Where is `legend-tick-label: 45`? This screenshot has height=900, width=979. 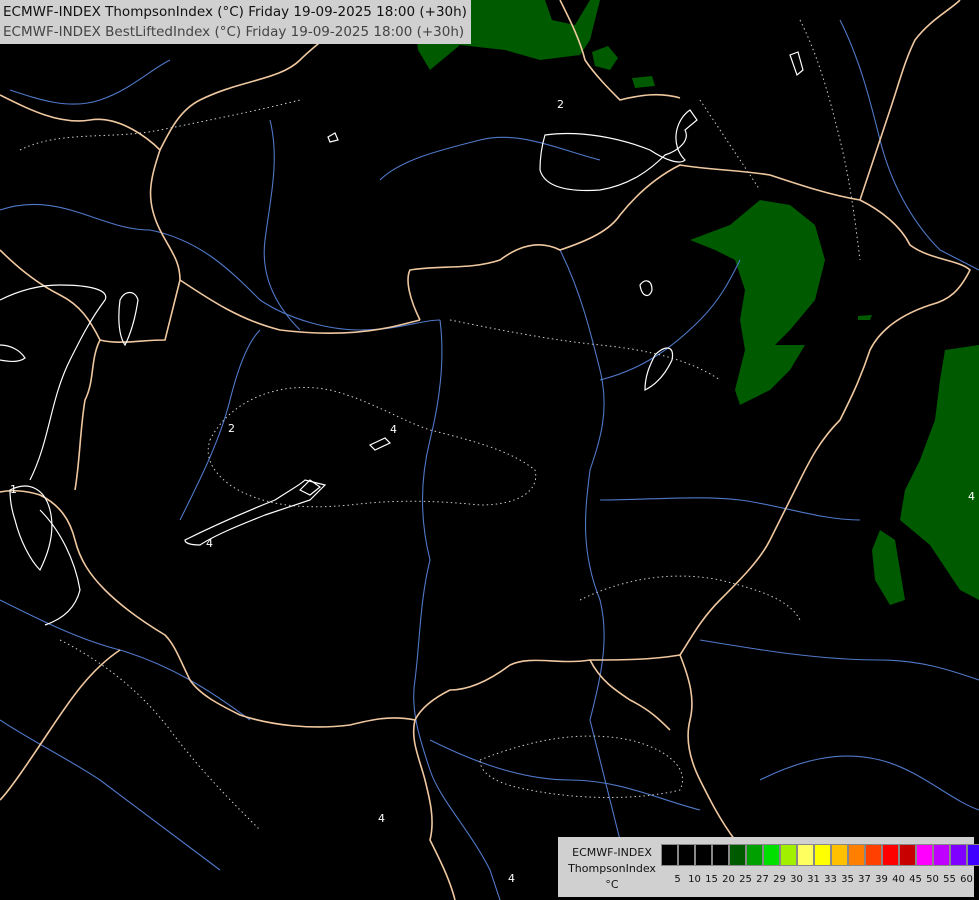 legend-tick-label: 45 is located at coordinates (915, 879).